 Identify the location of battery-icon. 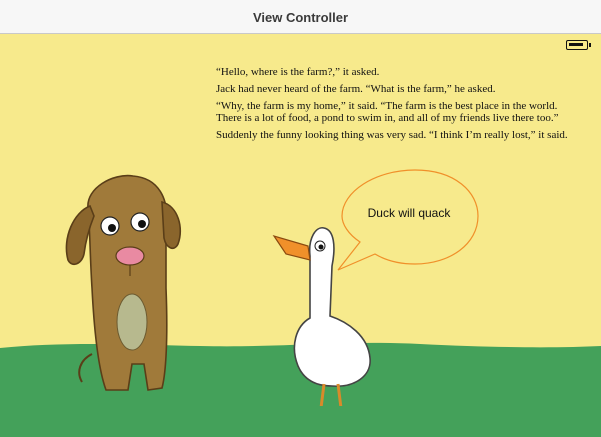
(578, 45).